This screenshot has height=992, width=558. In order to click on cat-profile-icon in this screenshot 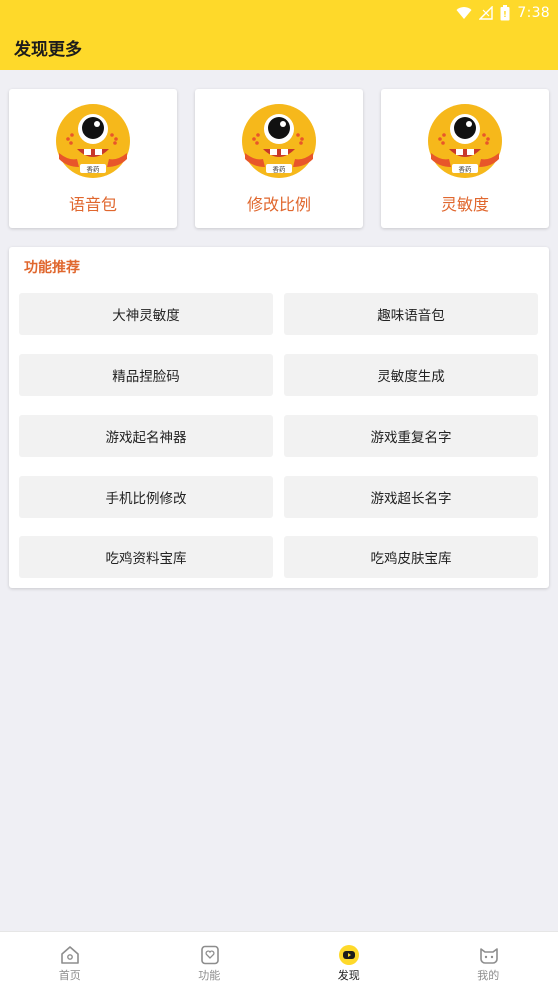, I will do `click(488, 956)`.